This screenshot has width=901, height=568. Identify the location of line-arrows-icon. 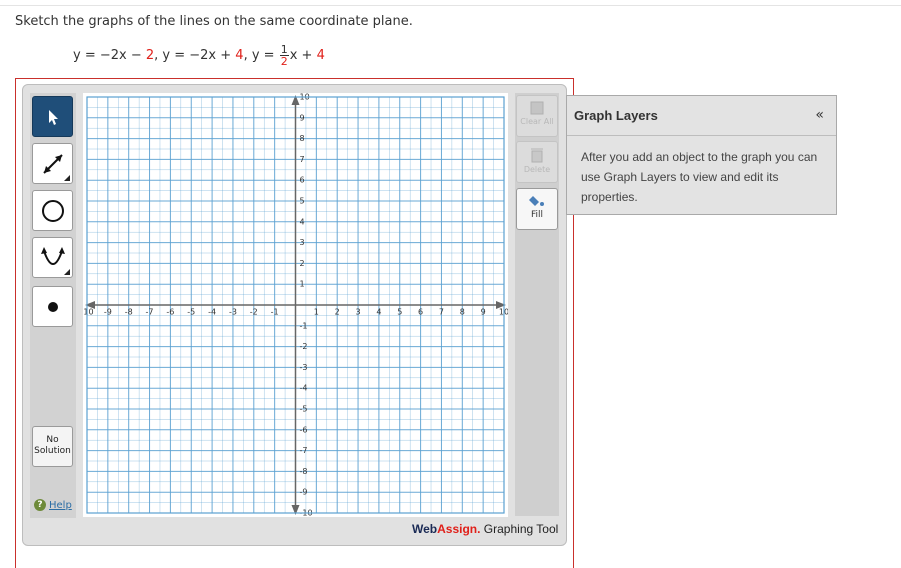
(52, 163).